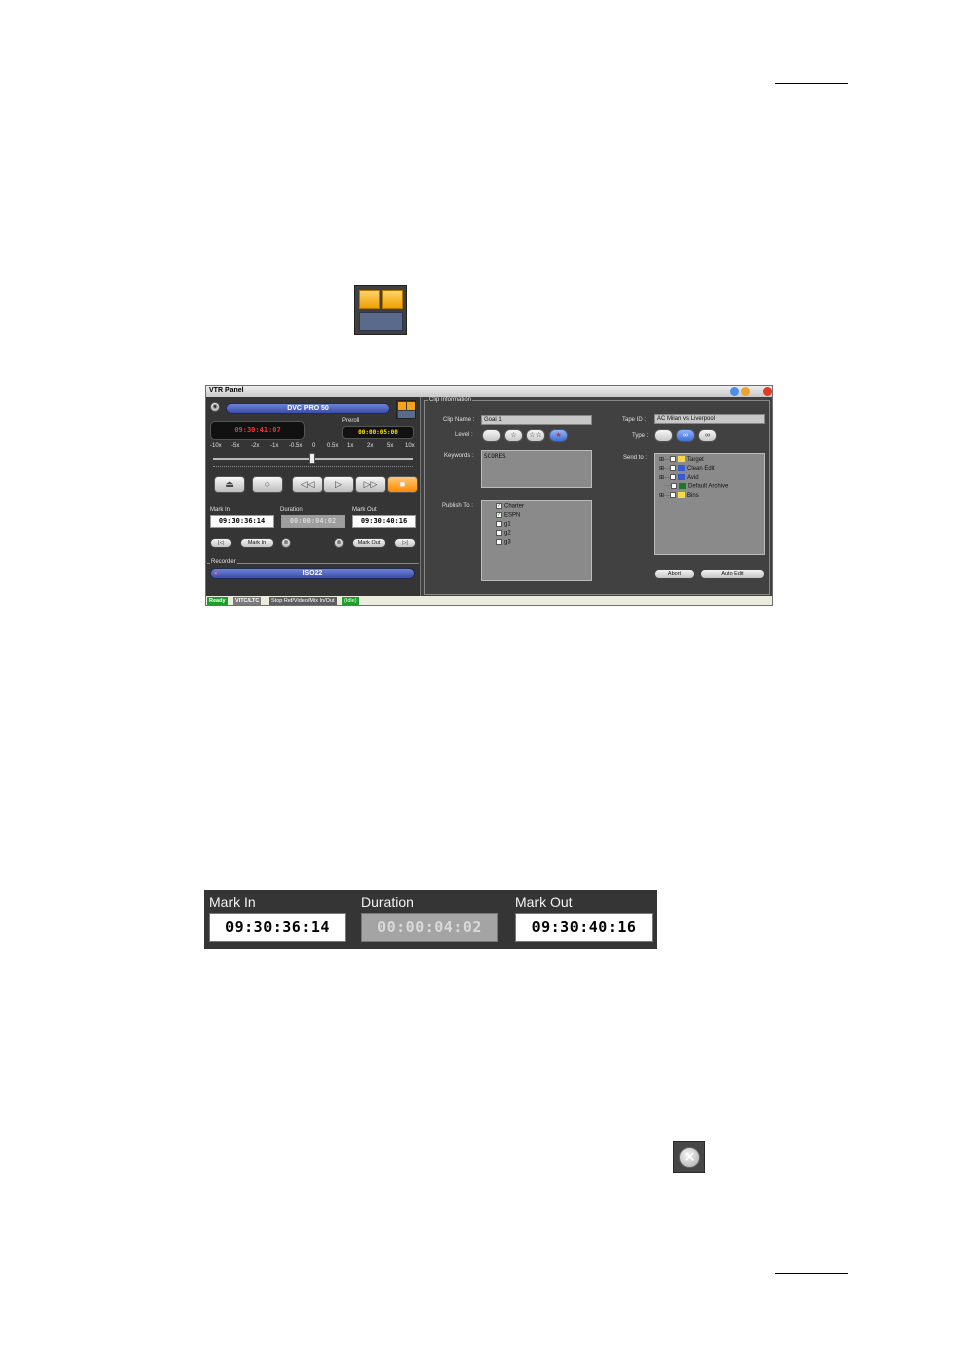  What do you see at coordinates (767, 391) in the screenshot?
I see `close-icon` at bounding box center [767, 391].